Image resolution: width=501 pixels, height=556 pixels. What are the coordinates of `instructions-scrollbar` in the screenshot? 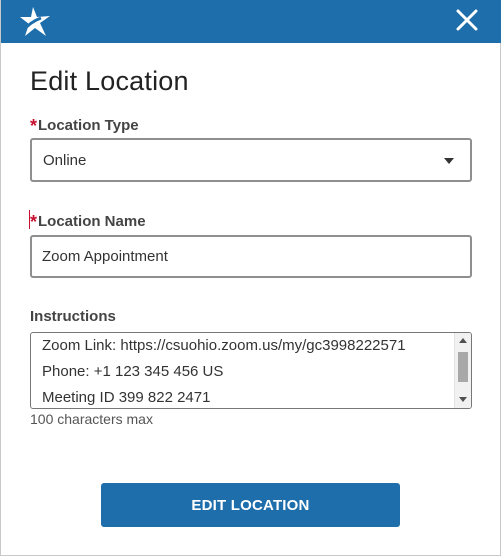 It's located at (462, 370).